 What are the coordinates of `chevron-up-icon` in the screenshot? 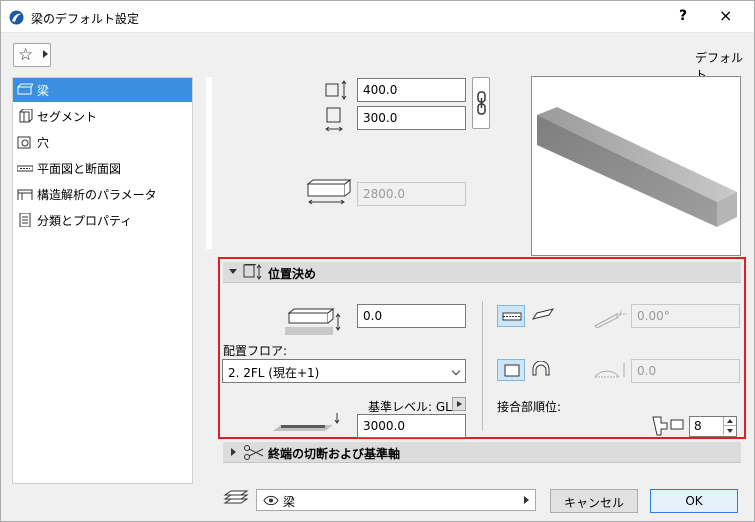 It's located at (730, 421).